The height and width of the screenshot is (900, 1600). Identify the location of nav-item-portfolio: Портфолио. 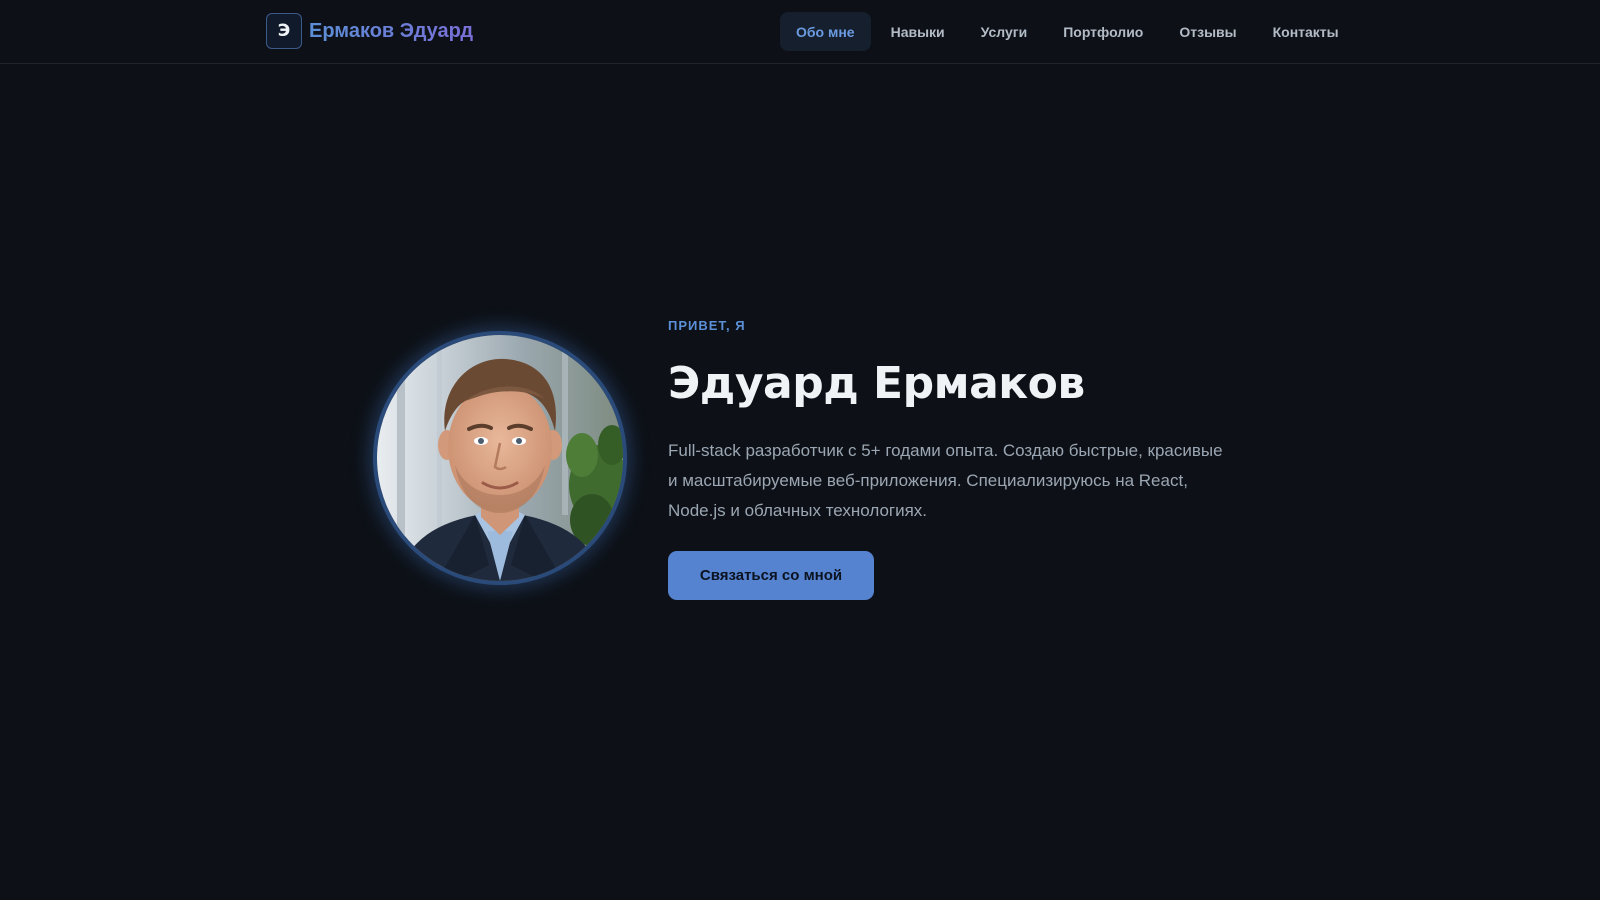
(1103, 31).